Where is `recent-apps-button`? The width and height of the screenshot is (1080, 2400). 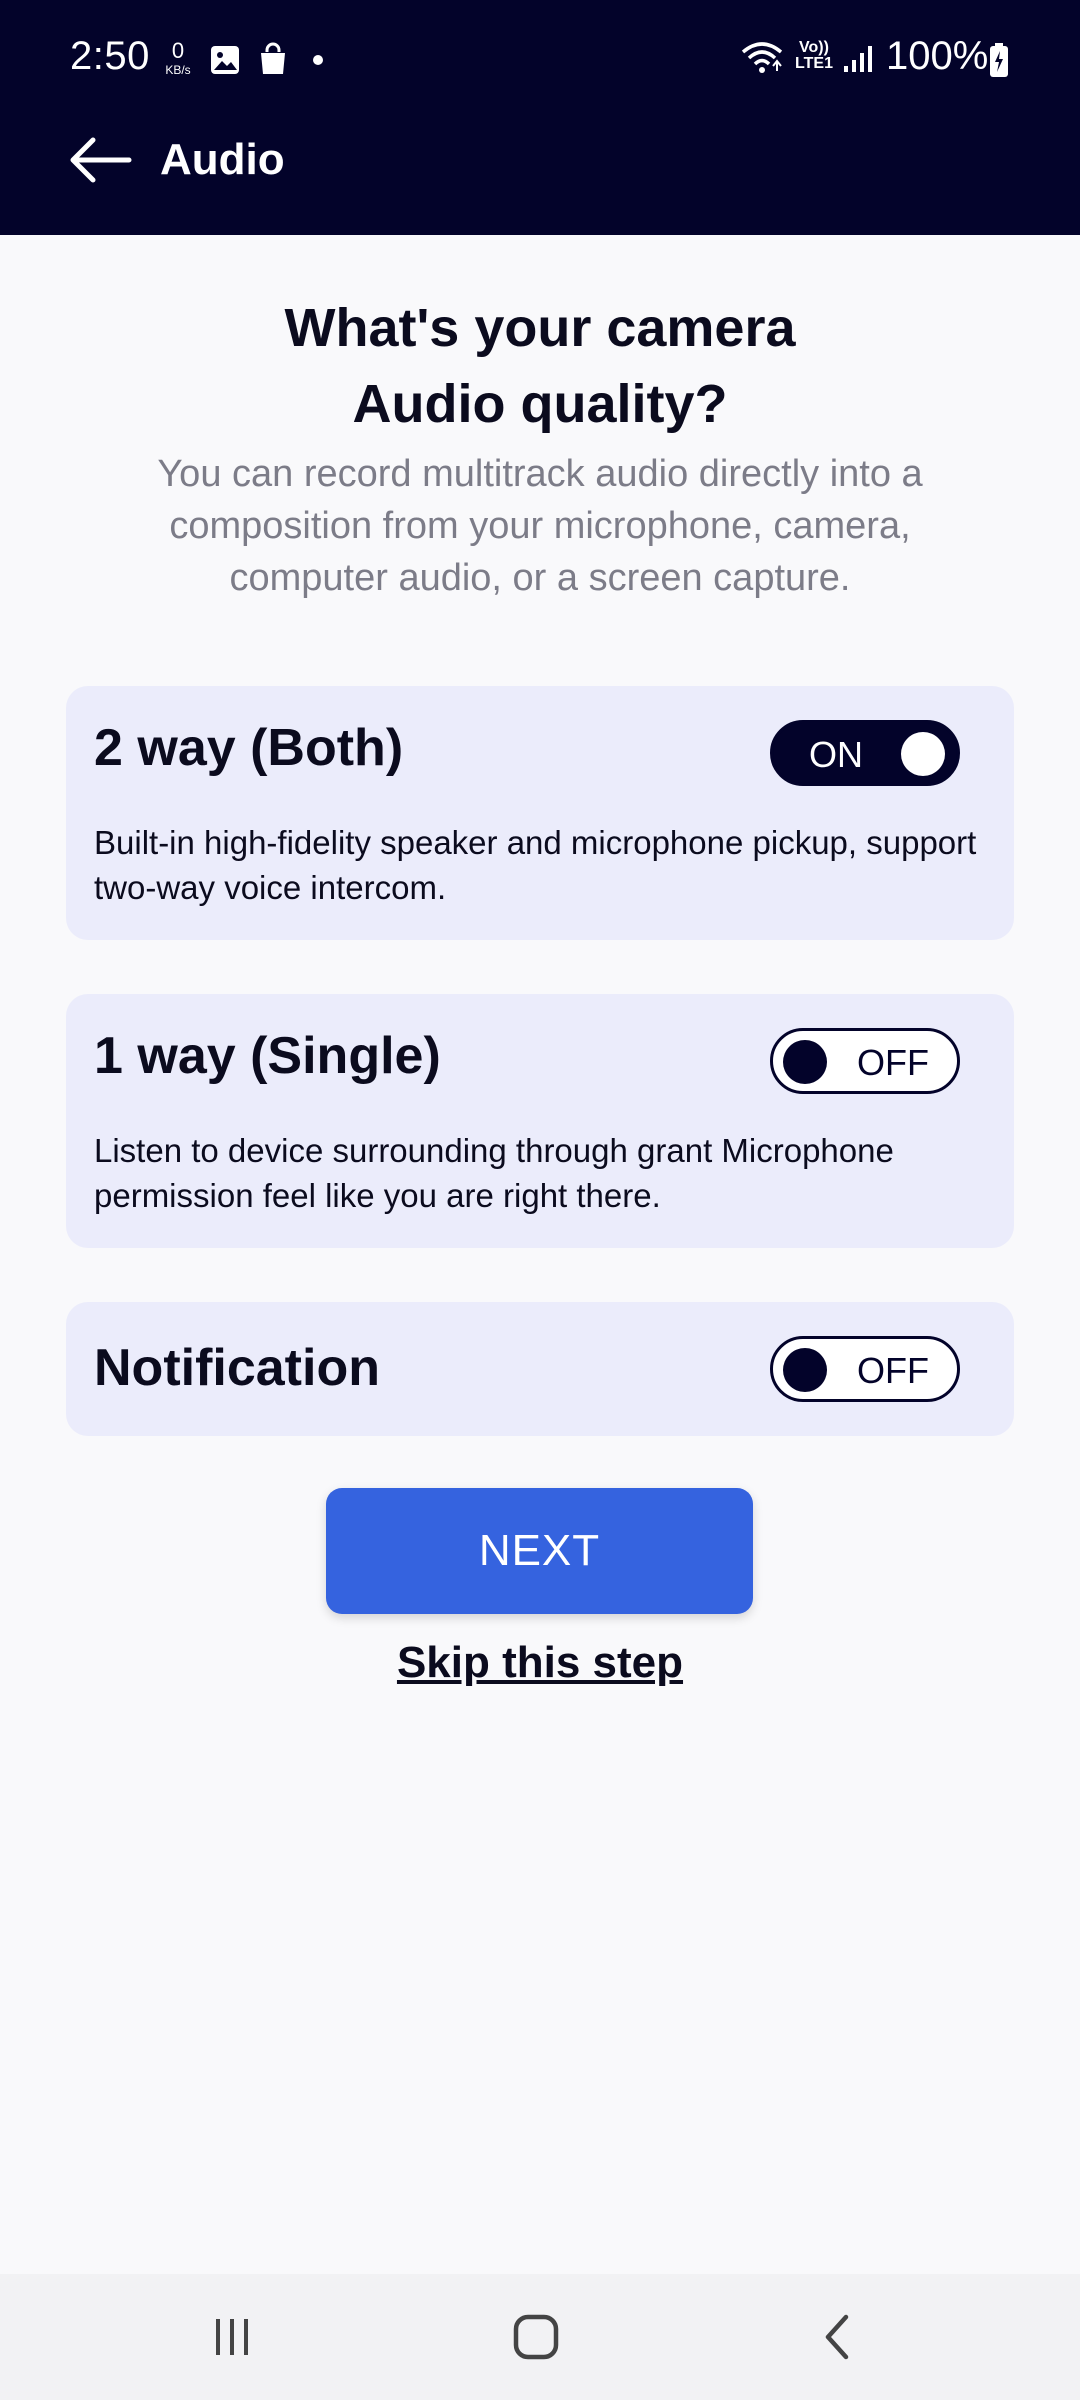 recent-apps-button is located at coordinates (232, 2337).